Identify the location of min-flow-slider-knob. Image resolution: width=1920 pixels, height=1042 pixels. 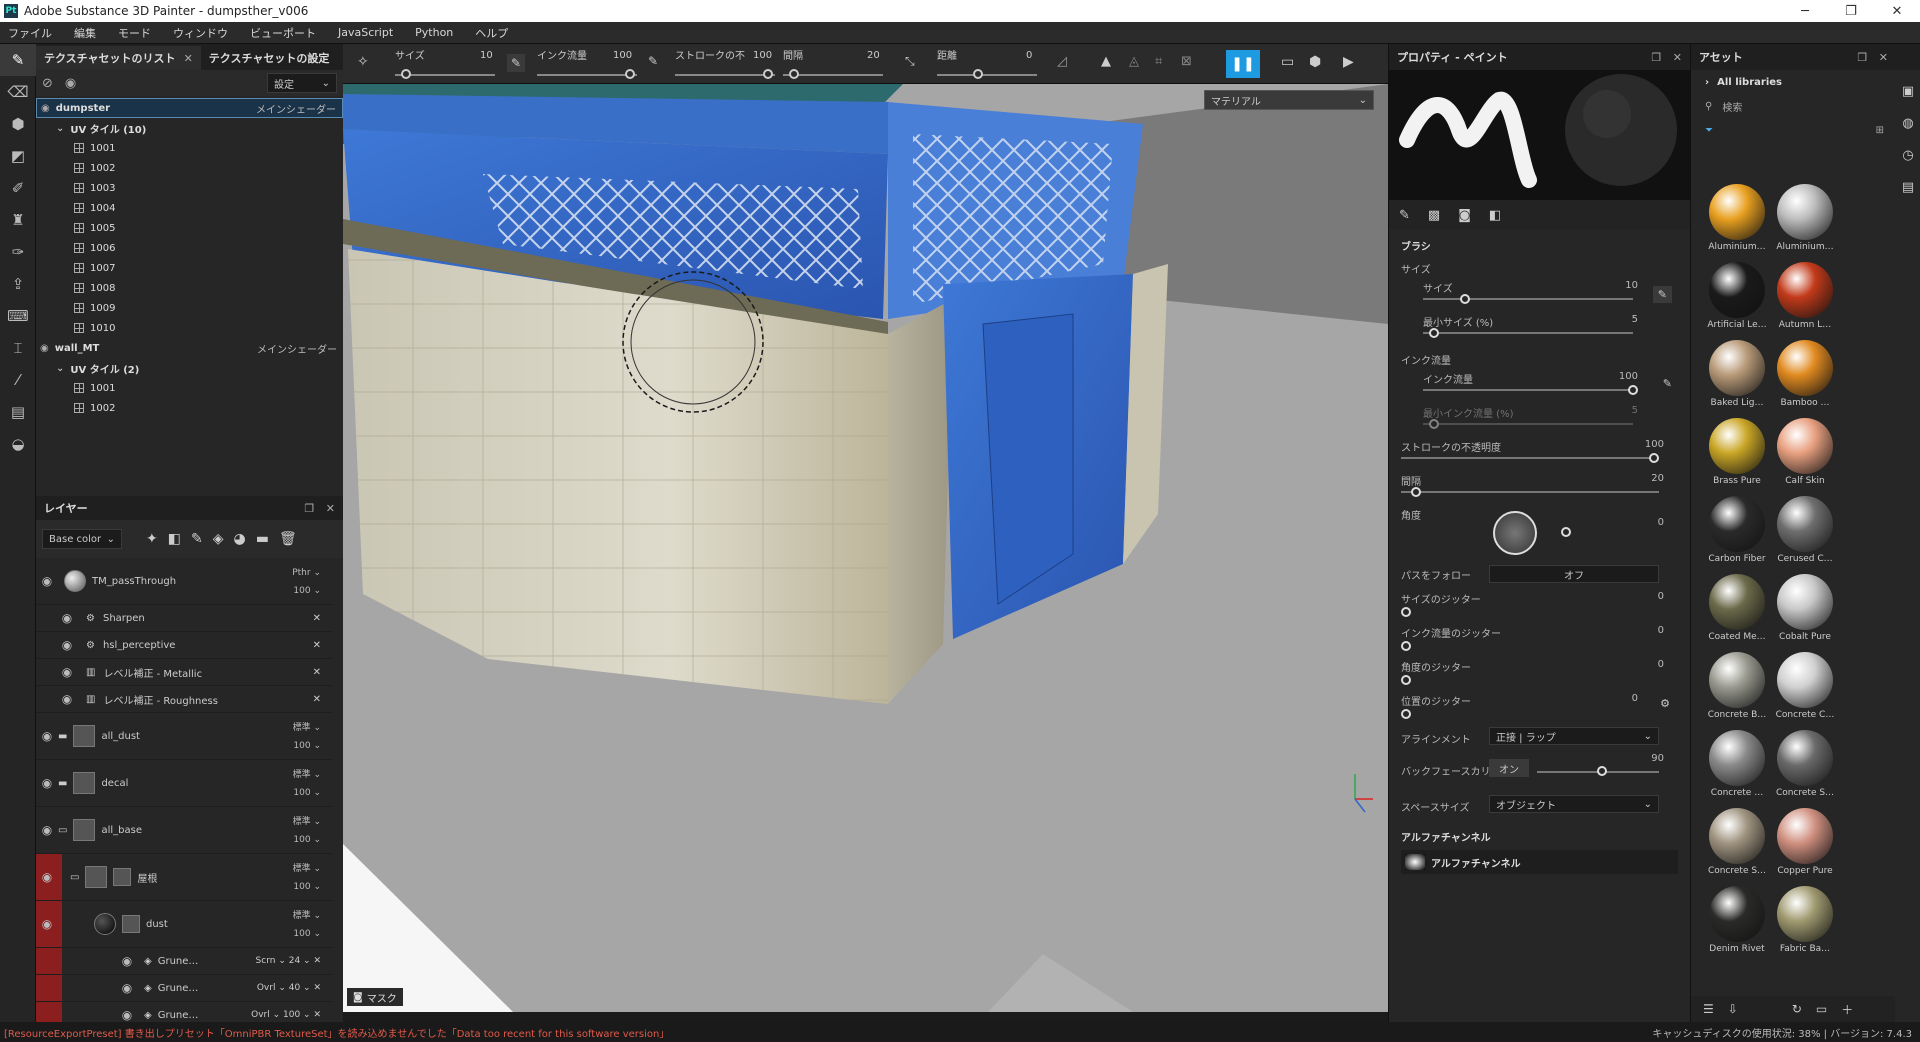
(1433, 424).